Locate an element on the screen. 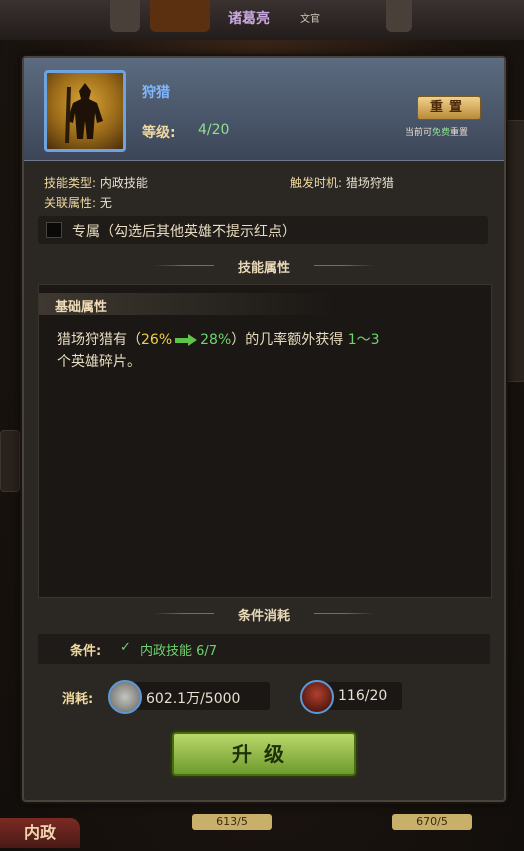 The image size is (524, 851). arrow-right-icon is located at coordinates (186, 340).